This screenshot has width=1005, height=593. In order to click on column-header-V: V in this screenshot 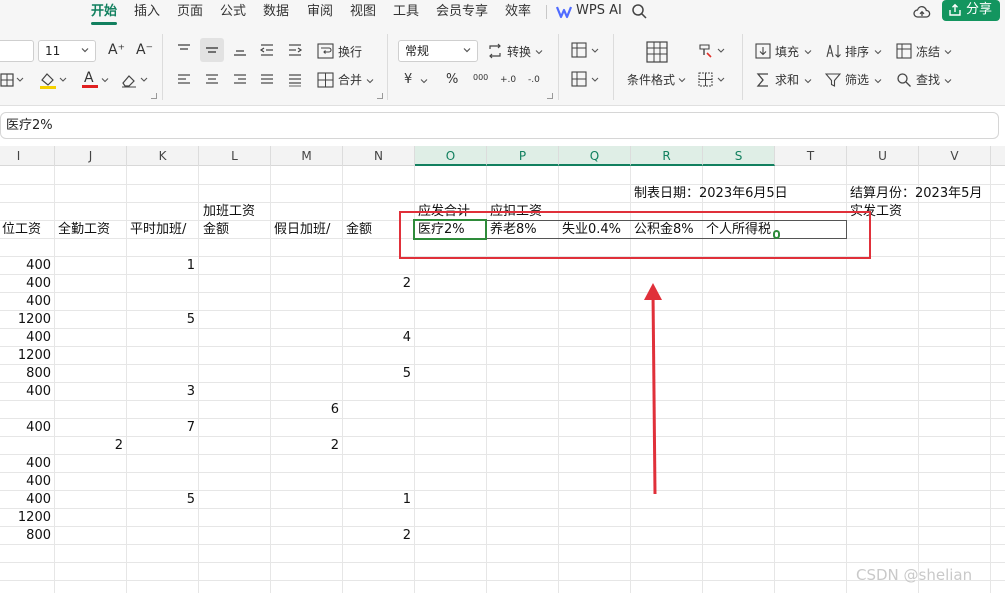, I will do `click(955, 156)`.